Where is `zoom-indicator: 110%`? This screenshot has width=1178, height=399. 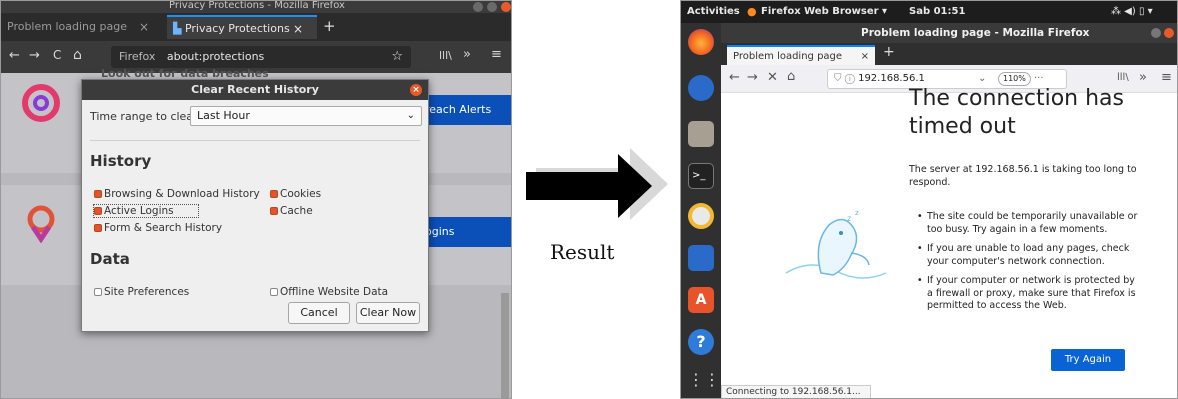 zoom-indicator: 110% is located at coordinates (1014, 79).